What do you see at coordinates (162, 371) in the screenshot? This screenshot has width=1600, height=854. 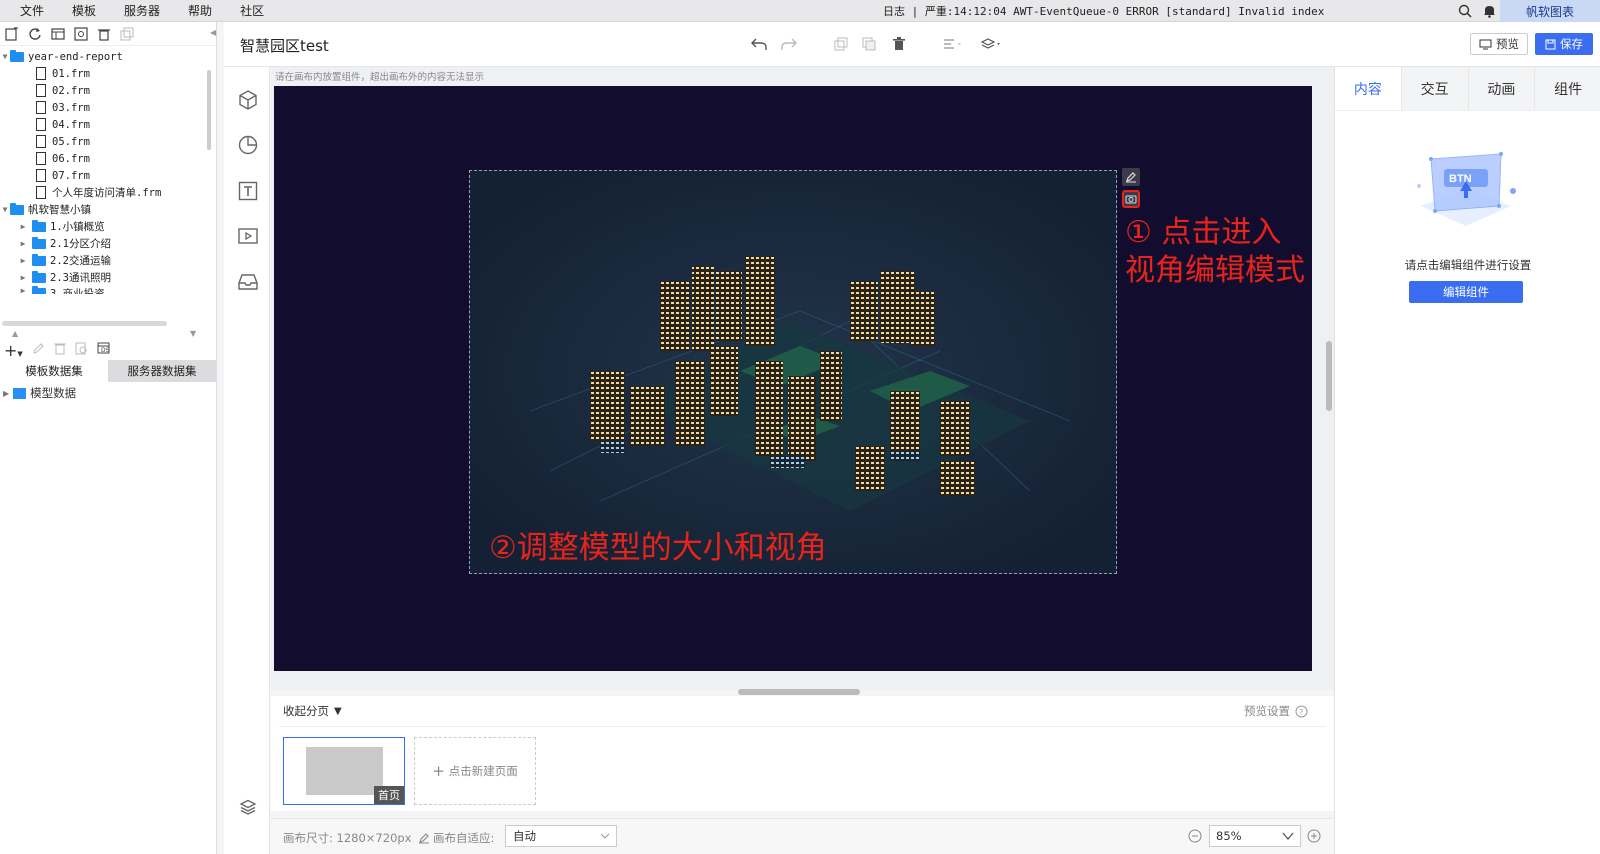 I see `tab-server-datasets: 服务器数据集` at bounding box center [162, 371].